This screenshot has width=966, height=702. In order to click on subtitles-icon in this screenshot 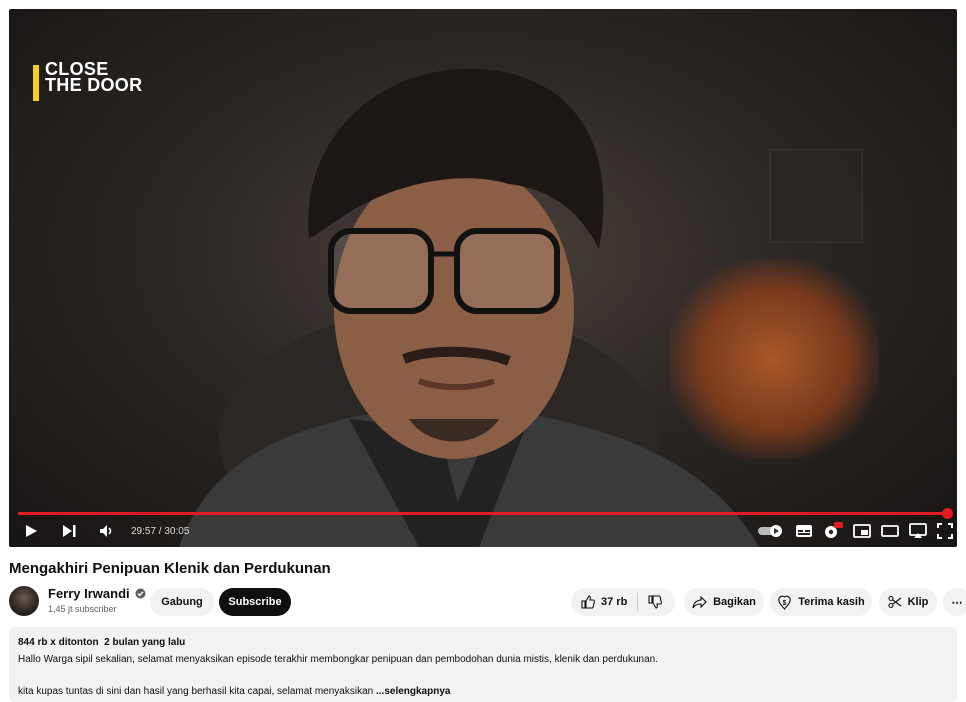, I will do `click(804, 531)`.